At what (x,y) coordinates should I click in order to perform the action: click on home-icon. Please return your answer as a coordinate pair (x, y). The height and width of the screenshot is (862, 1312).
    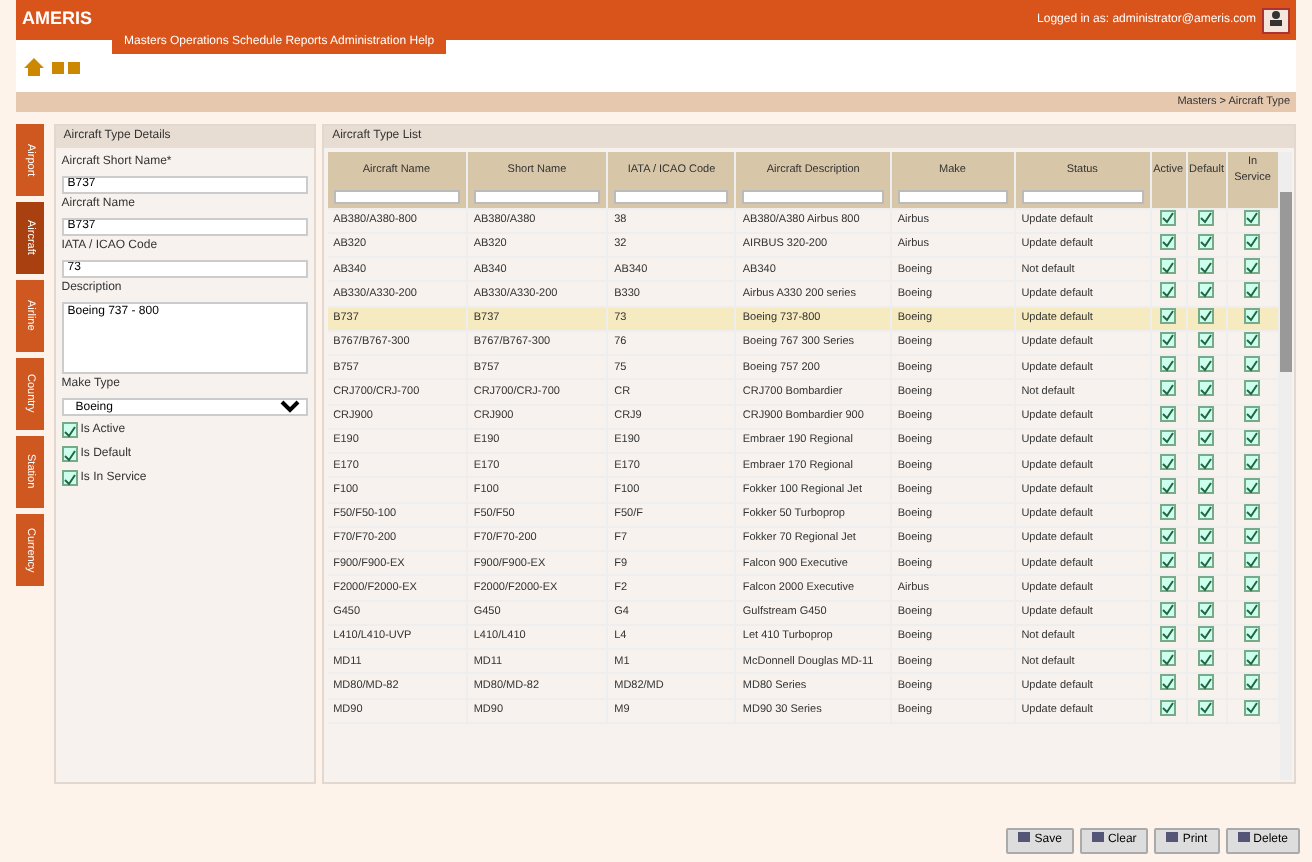
    Looking at the image, I should click on (34, 67).